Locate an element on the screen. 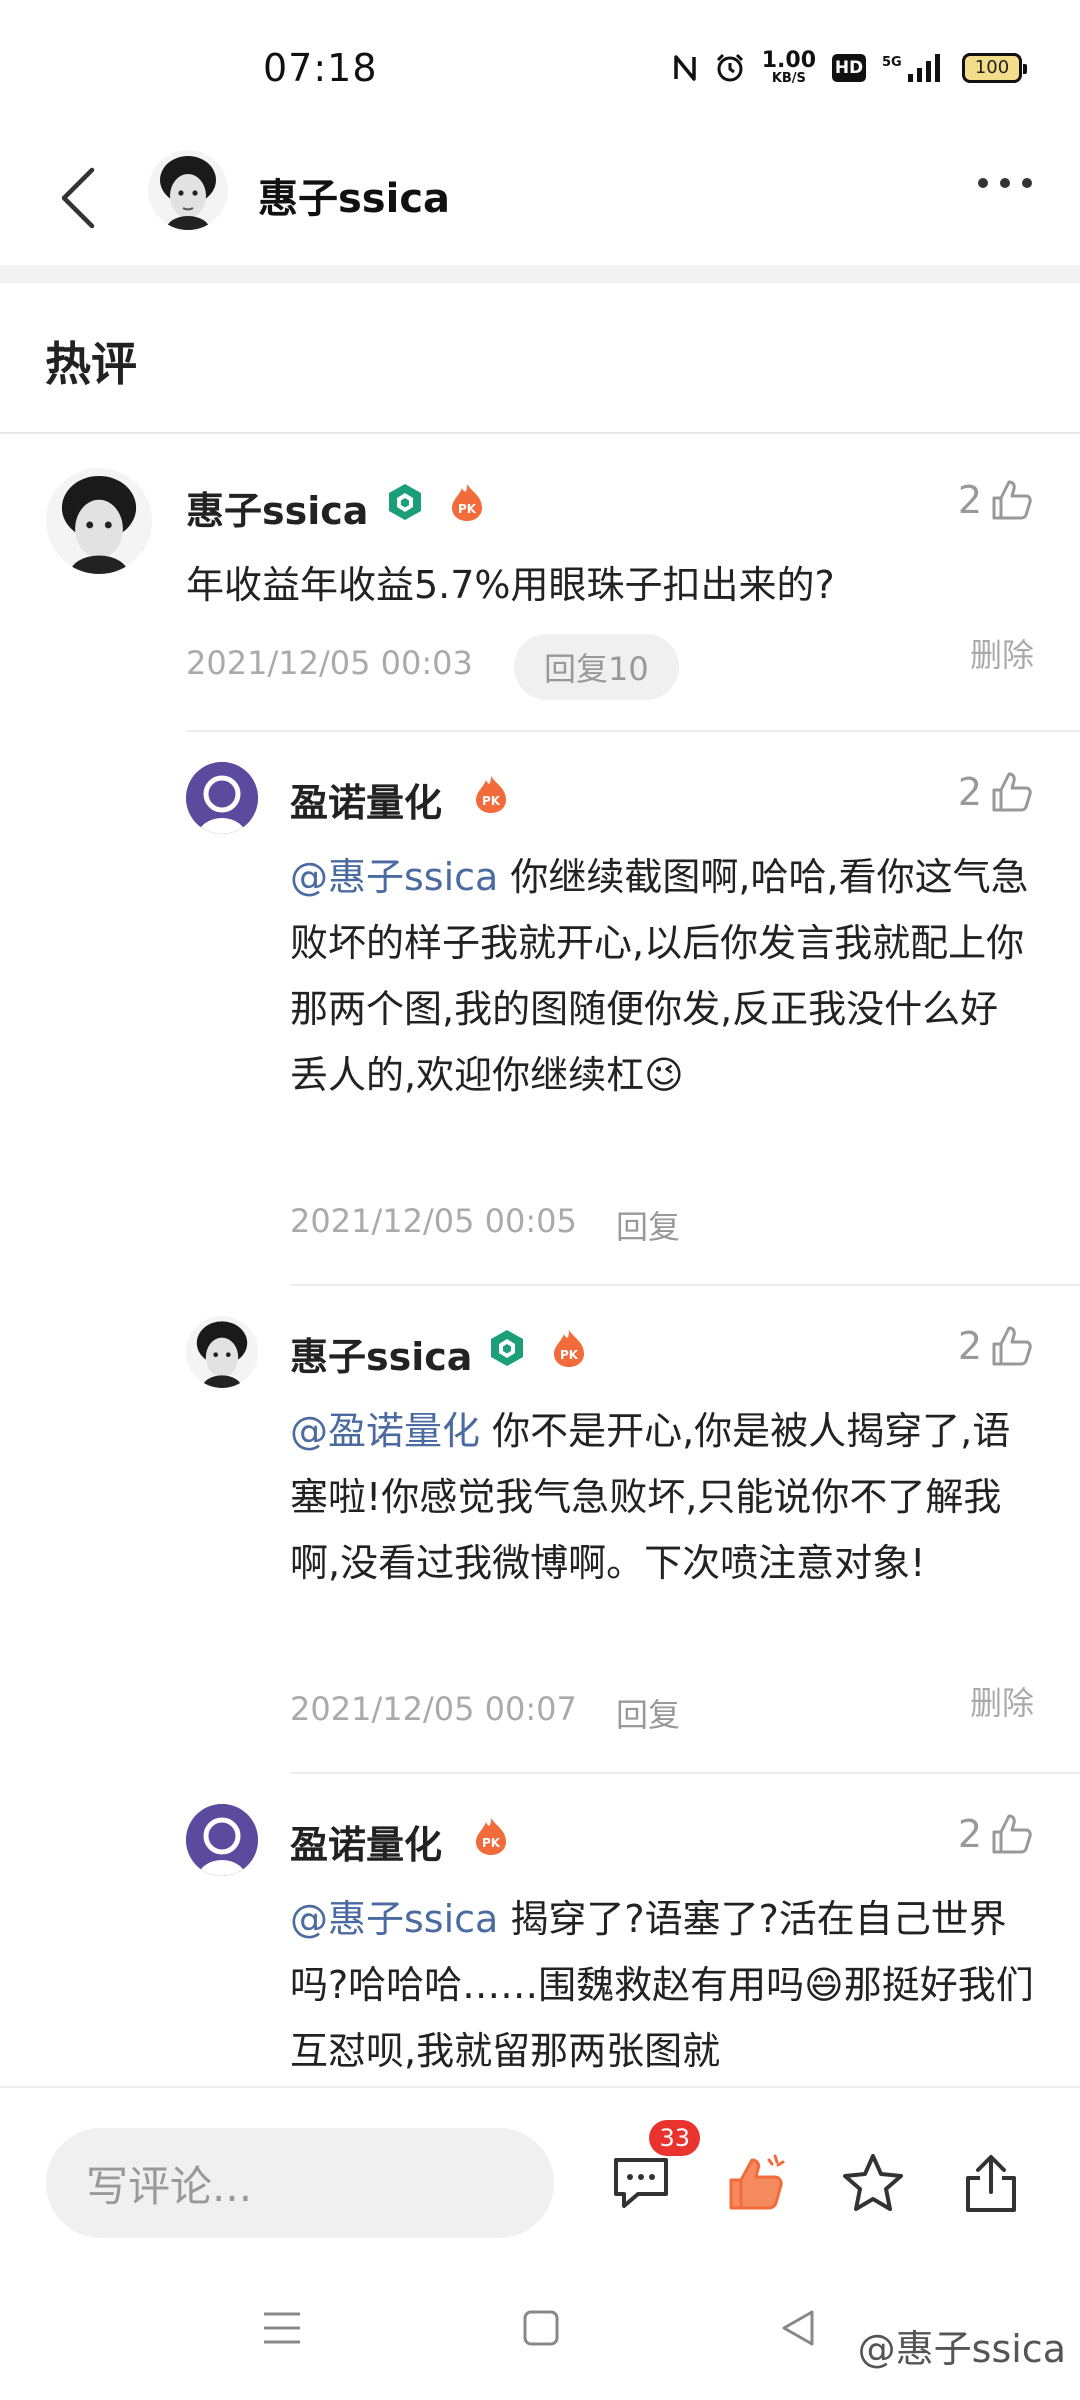  divider is located at coordinates (540, 274).